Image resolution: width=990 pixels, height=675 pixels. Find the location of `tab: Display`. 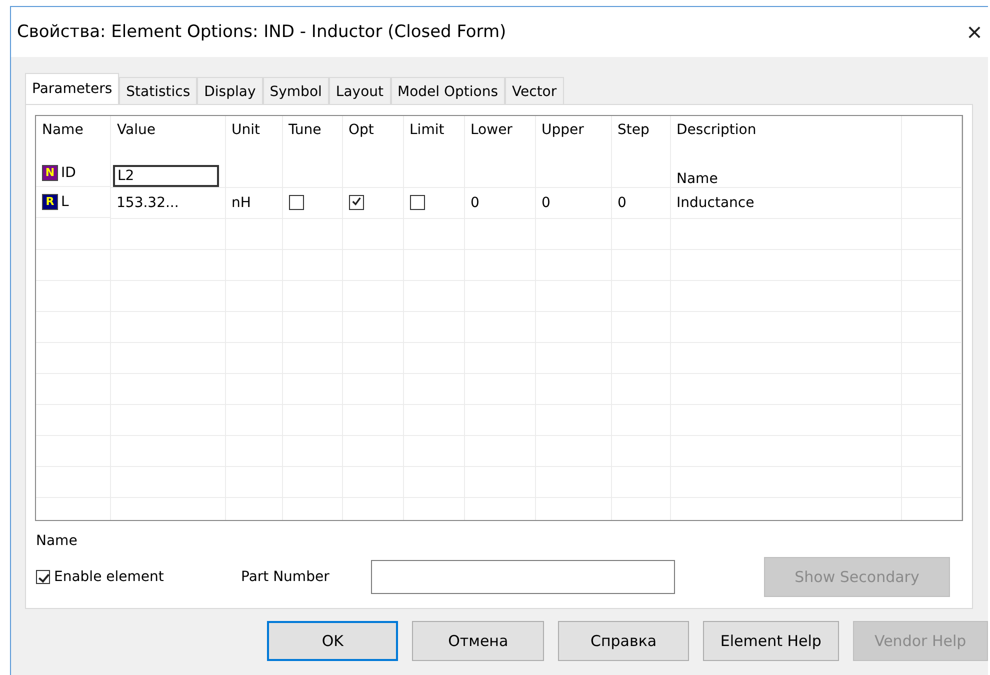

tab: Display is located at coordinates (230, 90).